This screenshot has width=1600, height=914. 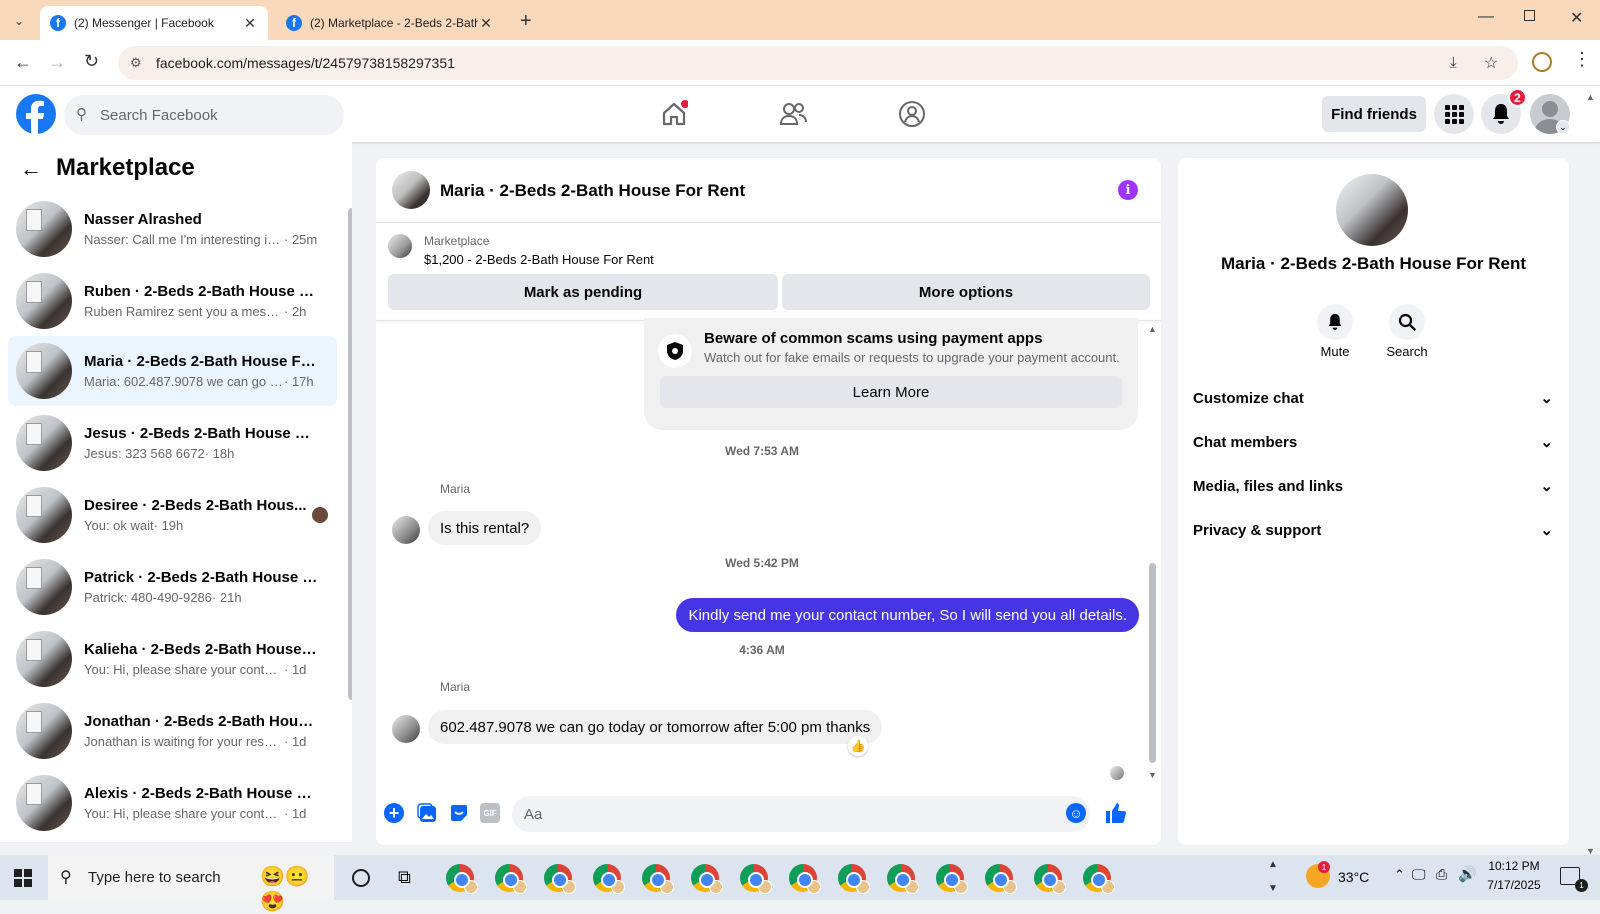 What do you see at coordinates (1373, 398) in the screenshot?
I see `customize-chat-row: Customize chat ⌄` at bounding box center [1373, 398].